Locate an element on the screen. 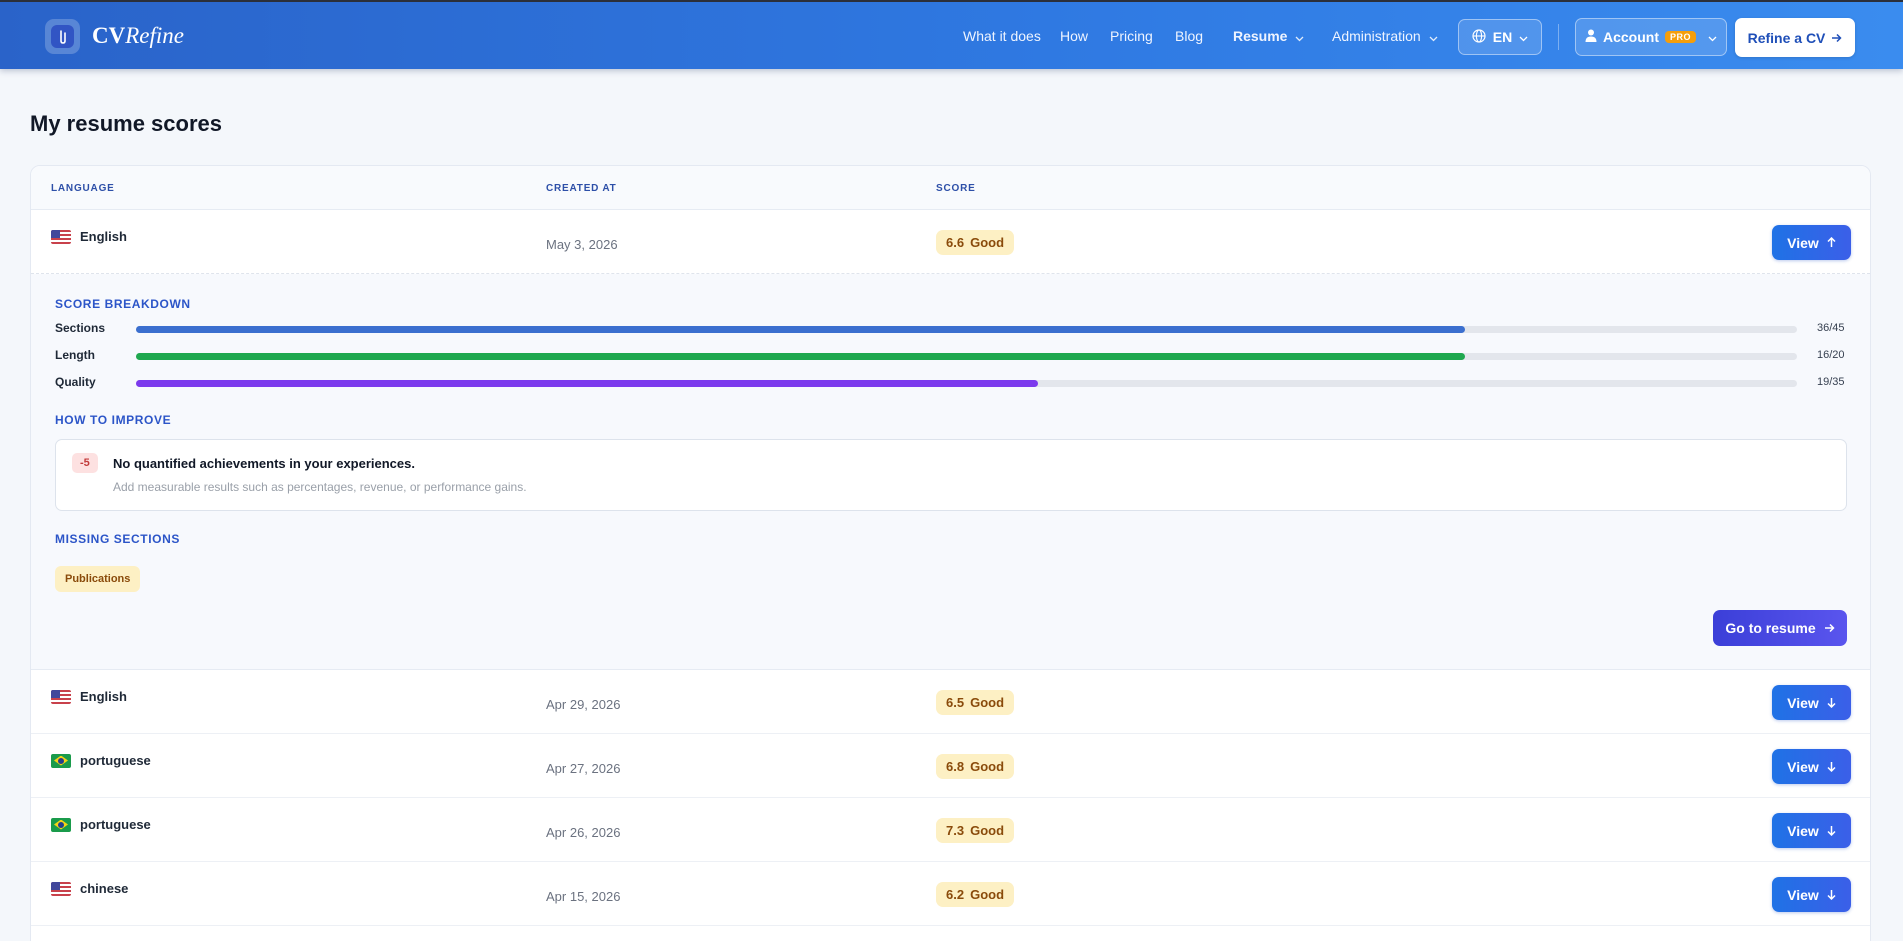 The height and width of the screenshot is (941, 1903). account-menu-button: Account PRO is located at coordinates (1651, 37).